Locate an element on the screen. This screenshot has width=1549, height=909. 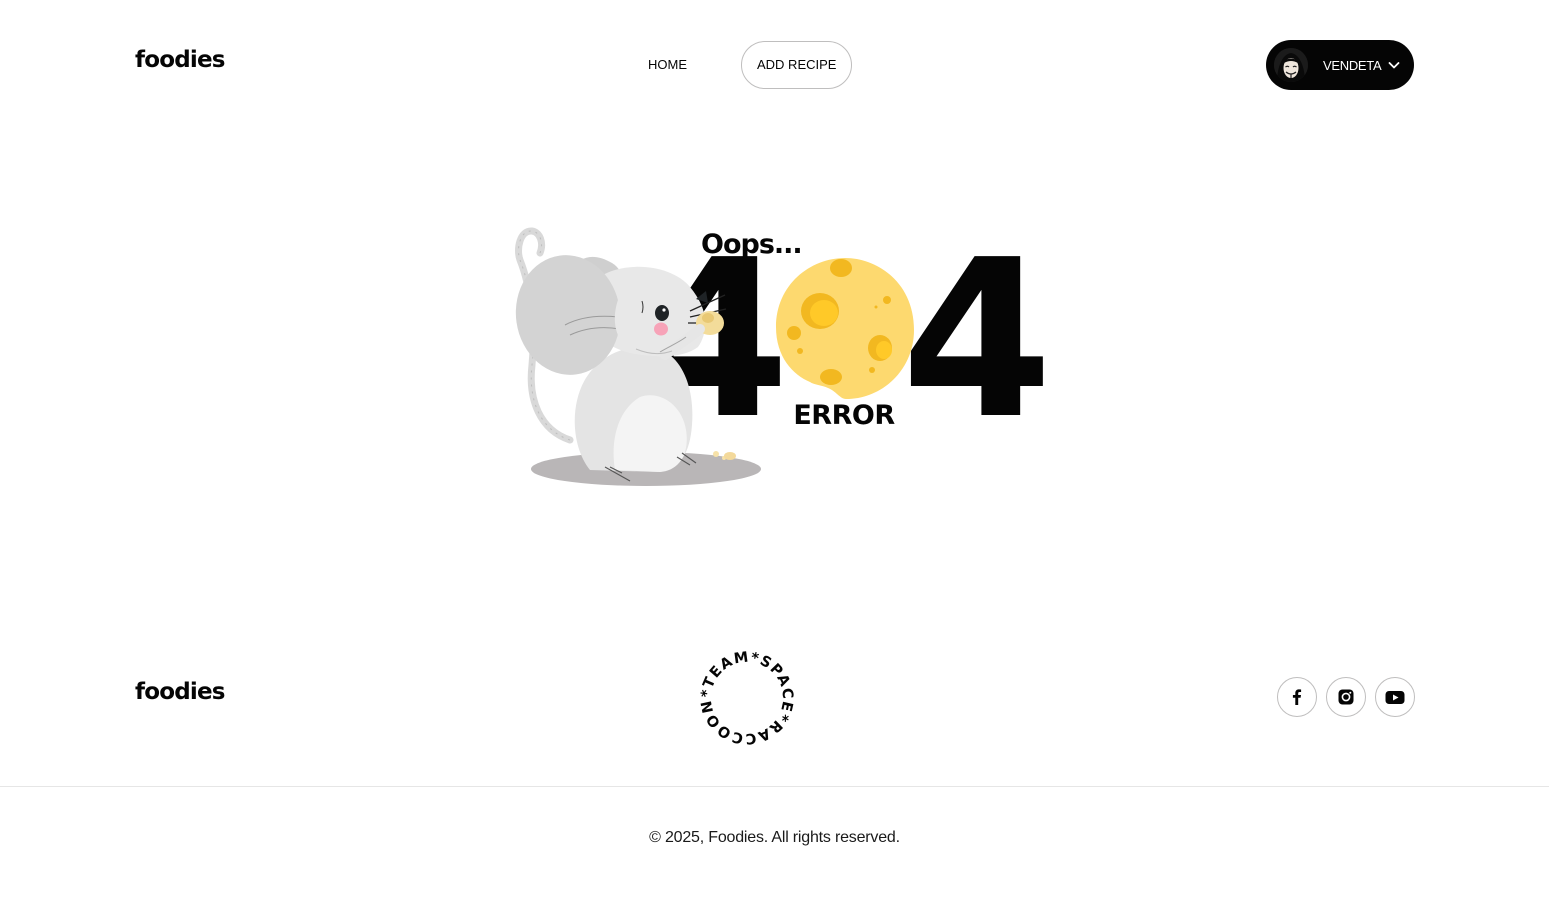
error-subtitle: ERROR is located at coordinates (844, 415).